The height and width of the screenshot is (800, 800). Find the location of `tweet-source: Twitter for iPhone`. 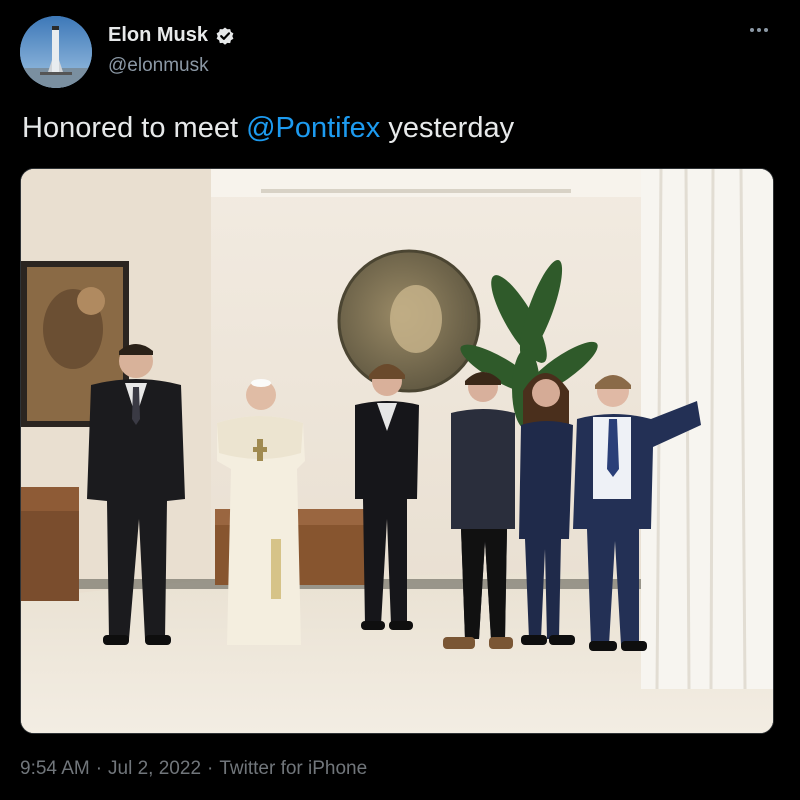

tweet-source: Twitter for iPhone is located at coordinates (293, 768).